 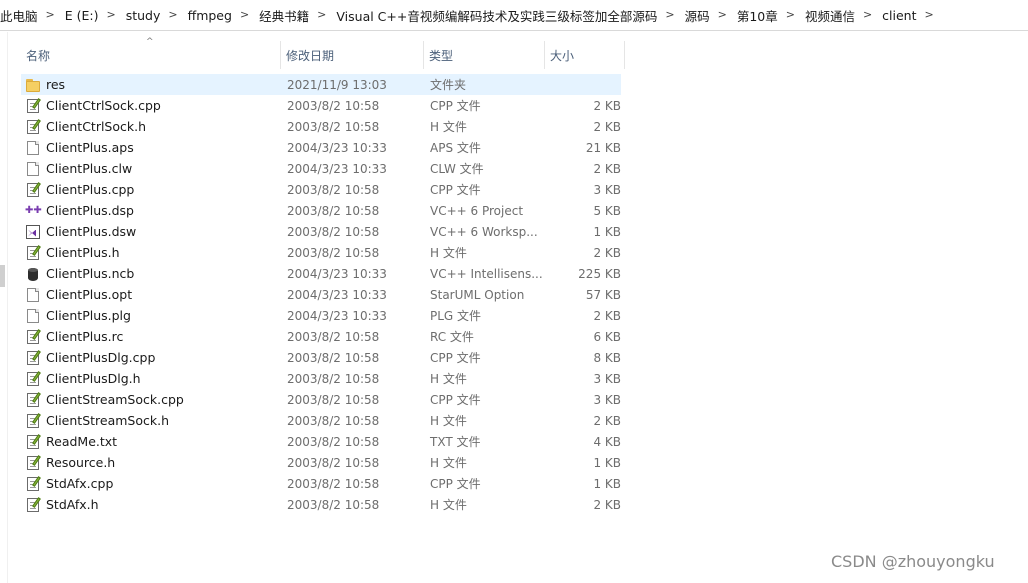 What do you see at coordinates (452, 337) in the screenshot?
I see `file-type: RC 文件` at bounding box center [452, 337].